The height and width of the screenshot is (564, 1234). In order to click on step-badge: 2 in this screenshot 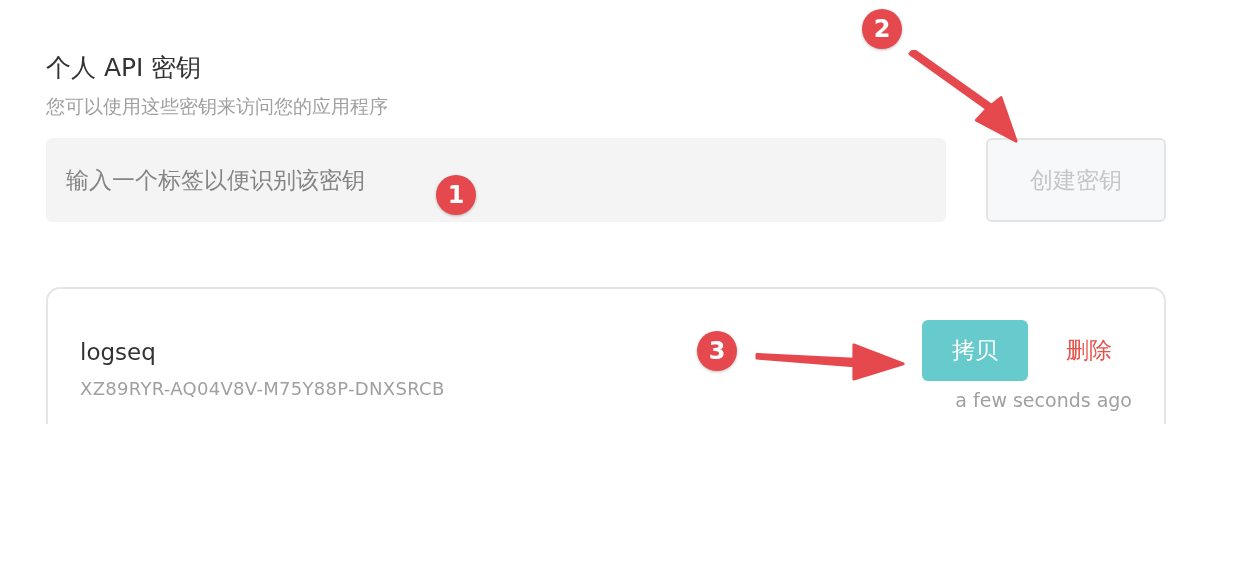, I will do `click(882, 29)`.